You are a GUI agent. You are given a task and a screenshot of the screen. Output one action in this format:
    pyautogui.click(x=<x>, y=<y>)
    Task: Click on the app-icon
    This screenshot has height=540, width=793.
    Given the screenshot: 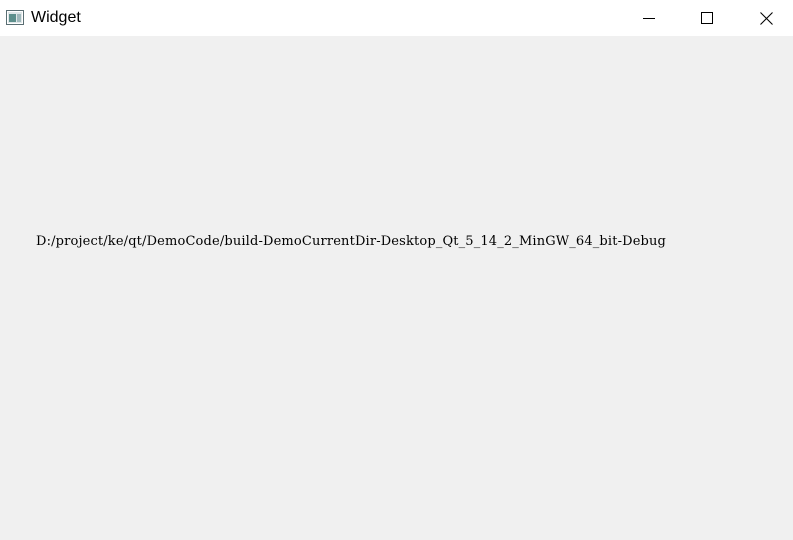 What is the action you would take?
    pyautogui.click(x=15, y=17)
    